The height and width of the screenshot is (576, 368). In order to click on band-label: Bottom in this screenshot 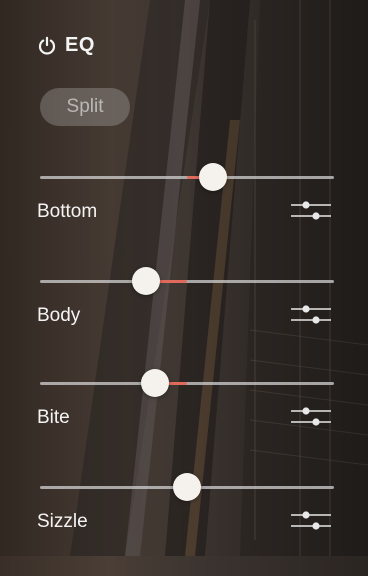, I will do `click(67, 211)`.